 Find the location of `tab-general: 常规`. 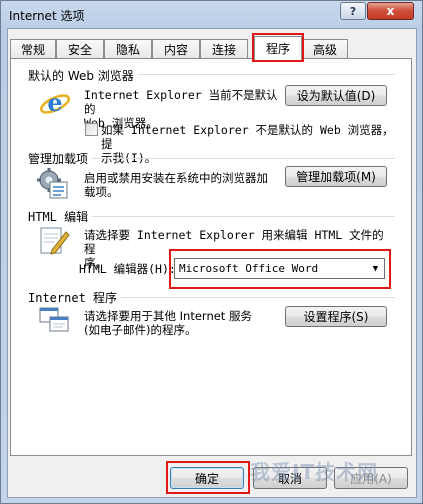

tab-general: 常规 is located at coordinates (33, 49).